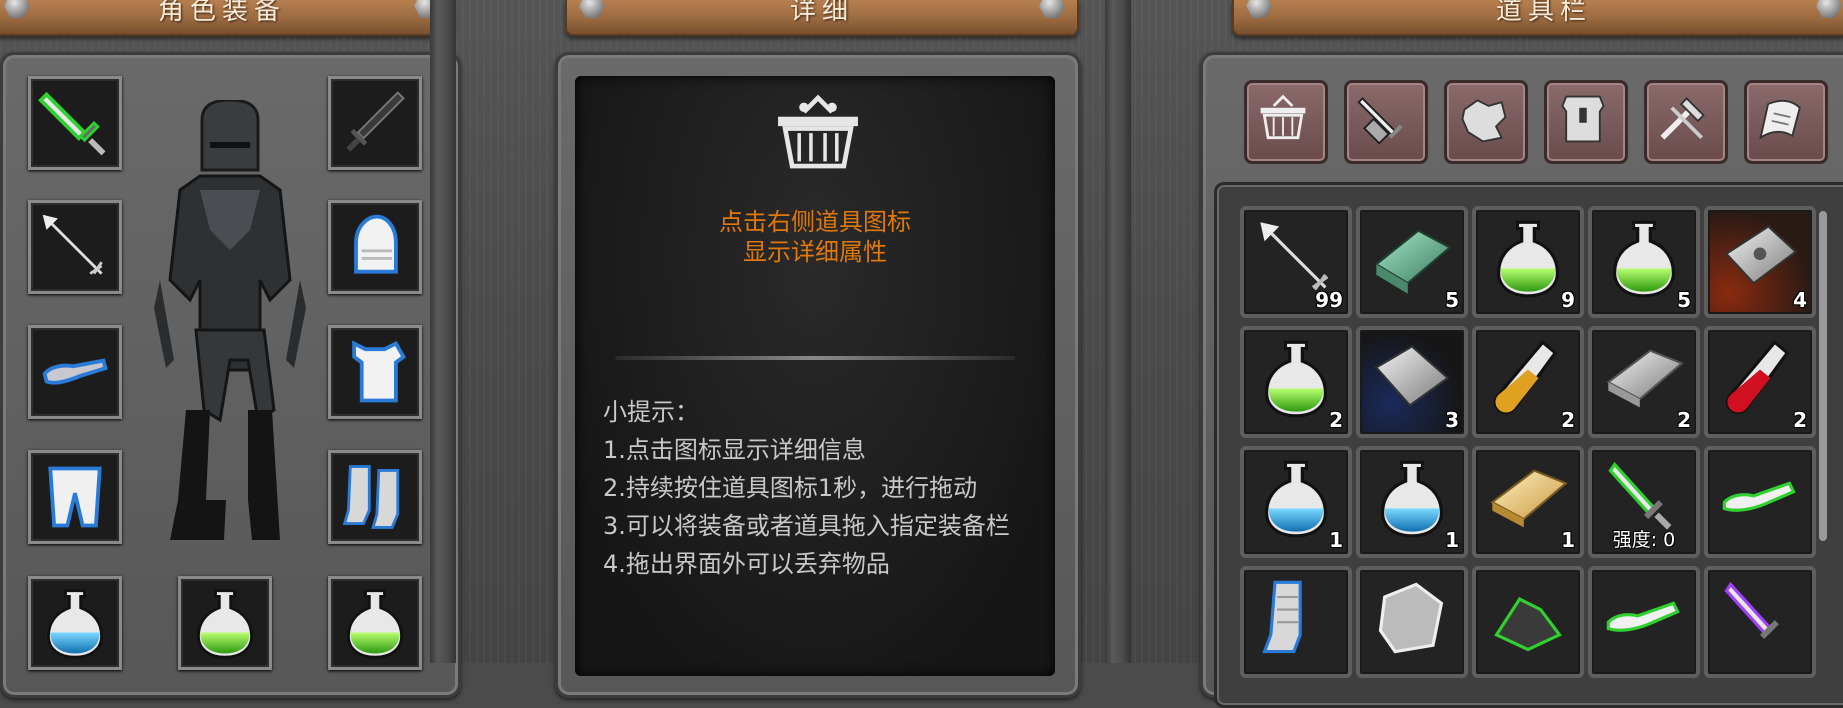 The height and width of the screenshot is (708, 1843). Describe the element at coordinates (371, 497) in the screenshot. I see `boots-icon` at that location.